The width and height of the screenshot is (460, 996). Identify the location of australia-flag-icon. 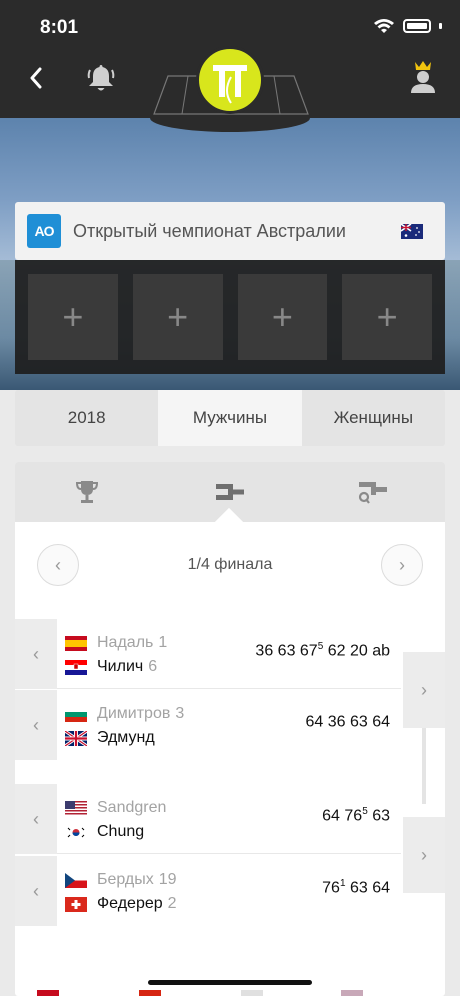
(412, 231).